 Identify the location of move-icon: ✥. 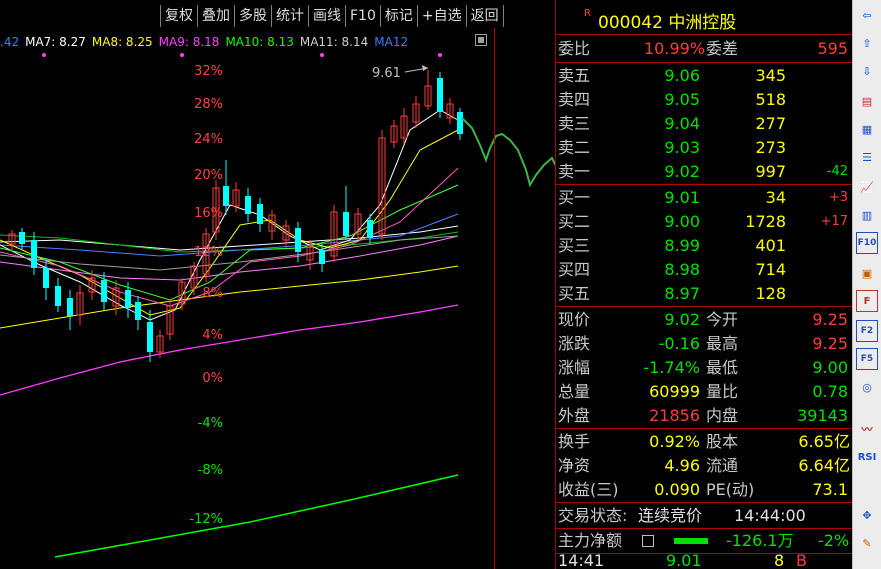
(867, 515).